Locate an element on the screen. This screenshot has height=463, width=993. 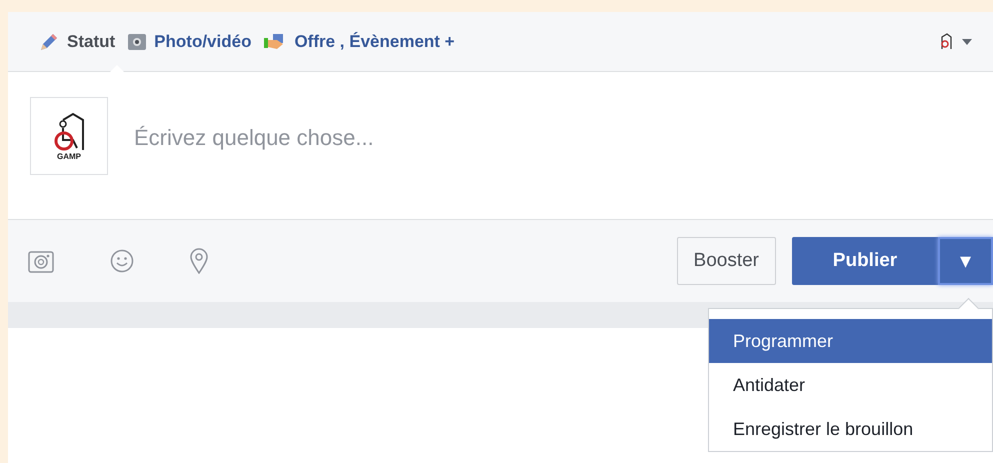
publish-options-button: ▾ is located at coordinates (965, 261).